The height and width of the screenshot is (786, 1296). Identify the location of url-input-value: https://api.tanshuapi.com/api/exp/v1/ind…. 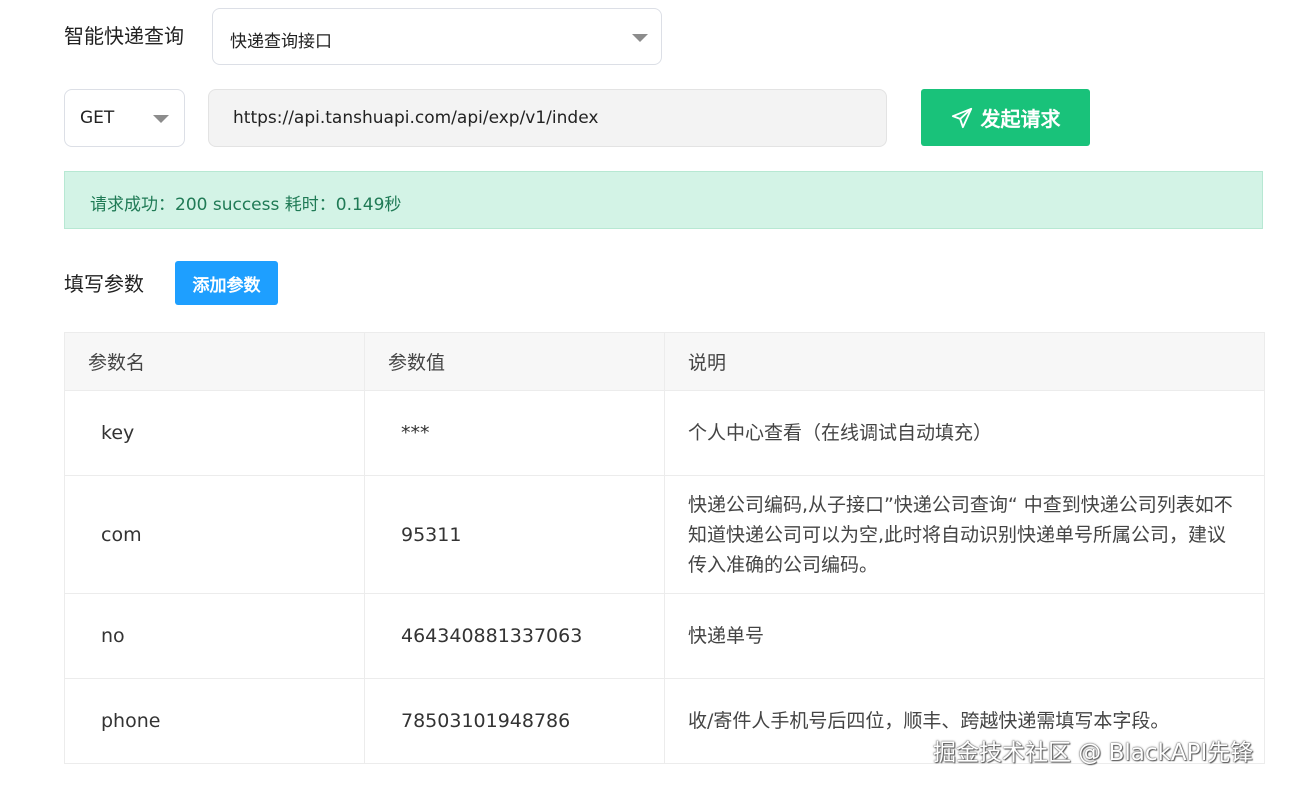
(416, 118).